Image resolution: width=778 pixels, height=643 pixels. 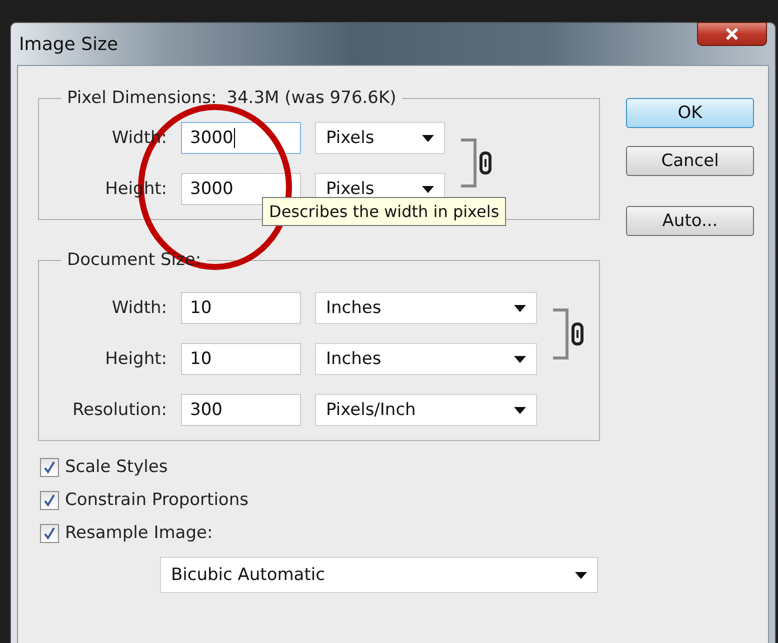 I want to click on close-icon, so click(x=732, y=34).